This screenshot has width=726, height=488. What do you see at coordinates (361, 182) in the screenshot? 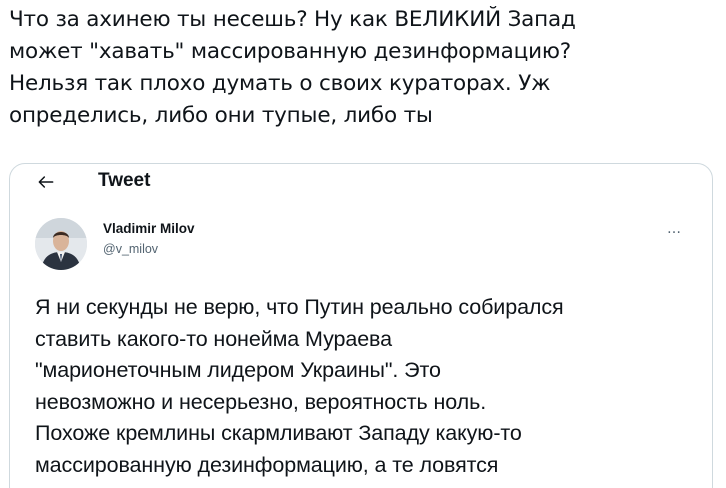
I see `embedded-tweet-header: Tweet` at bounding box center [361, 182].